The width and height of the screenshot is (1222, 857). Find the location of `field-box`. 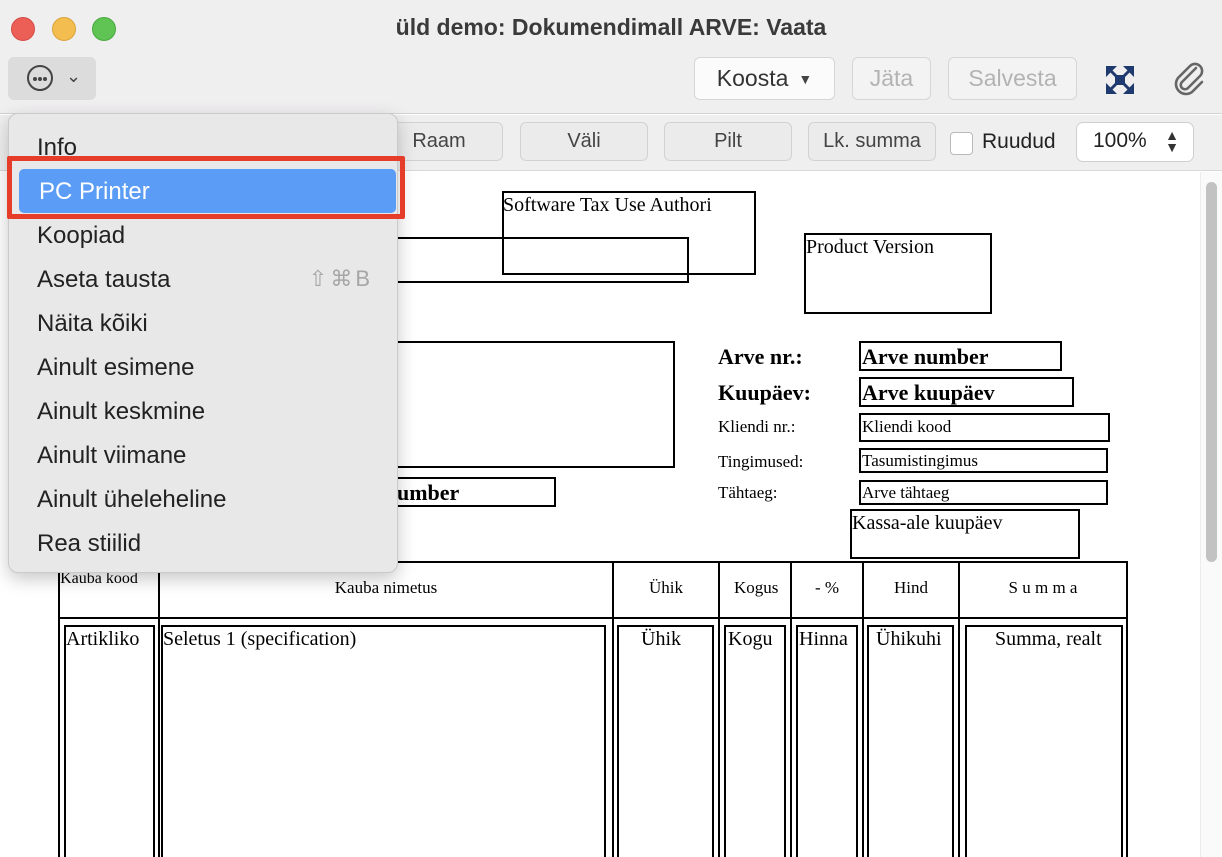

field-box is located at coordinates (542, 260).